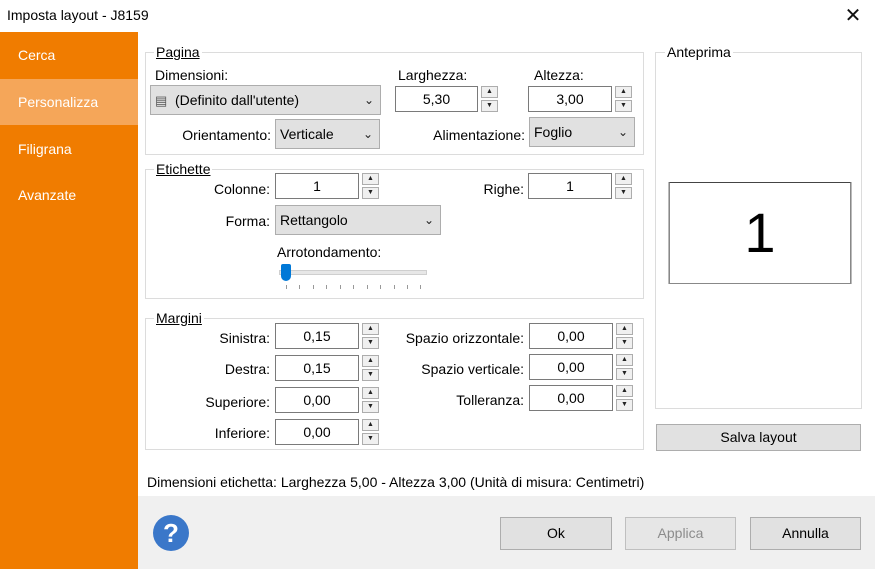 This screenshot has width=875, height=569. What do you see at coordinates (758, 437) in the screenshot?
I see `salva-layout-button: Salva layout` at bounding box center [758, 437].